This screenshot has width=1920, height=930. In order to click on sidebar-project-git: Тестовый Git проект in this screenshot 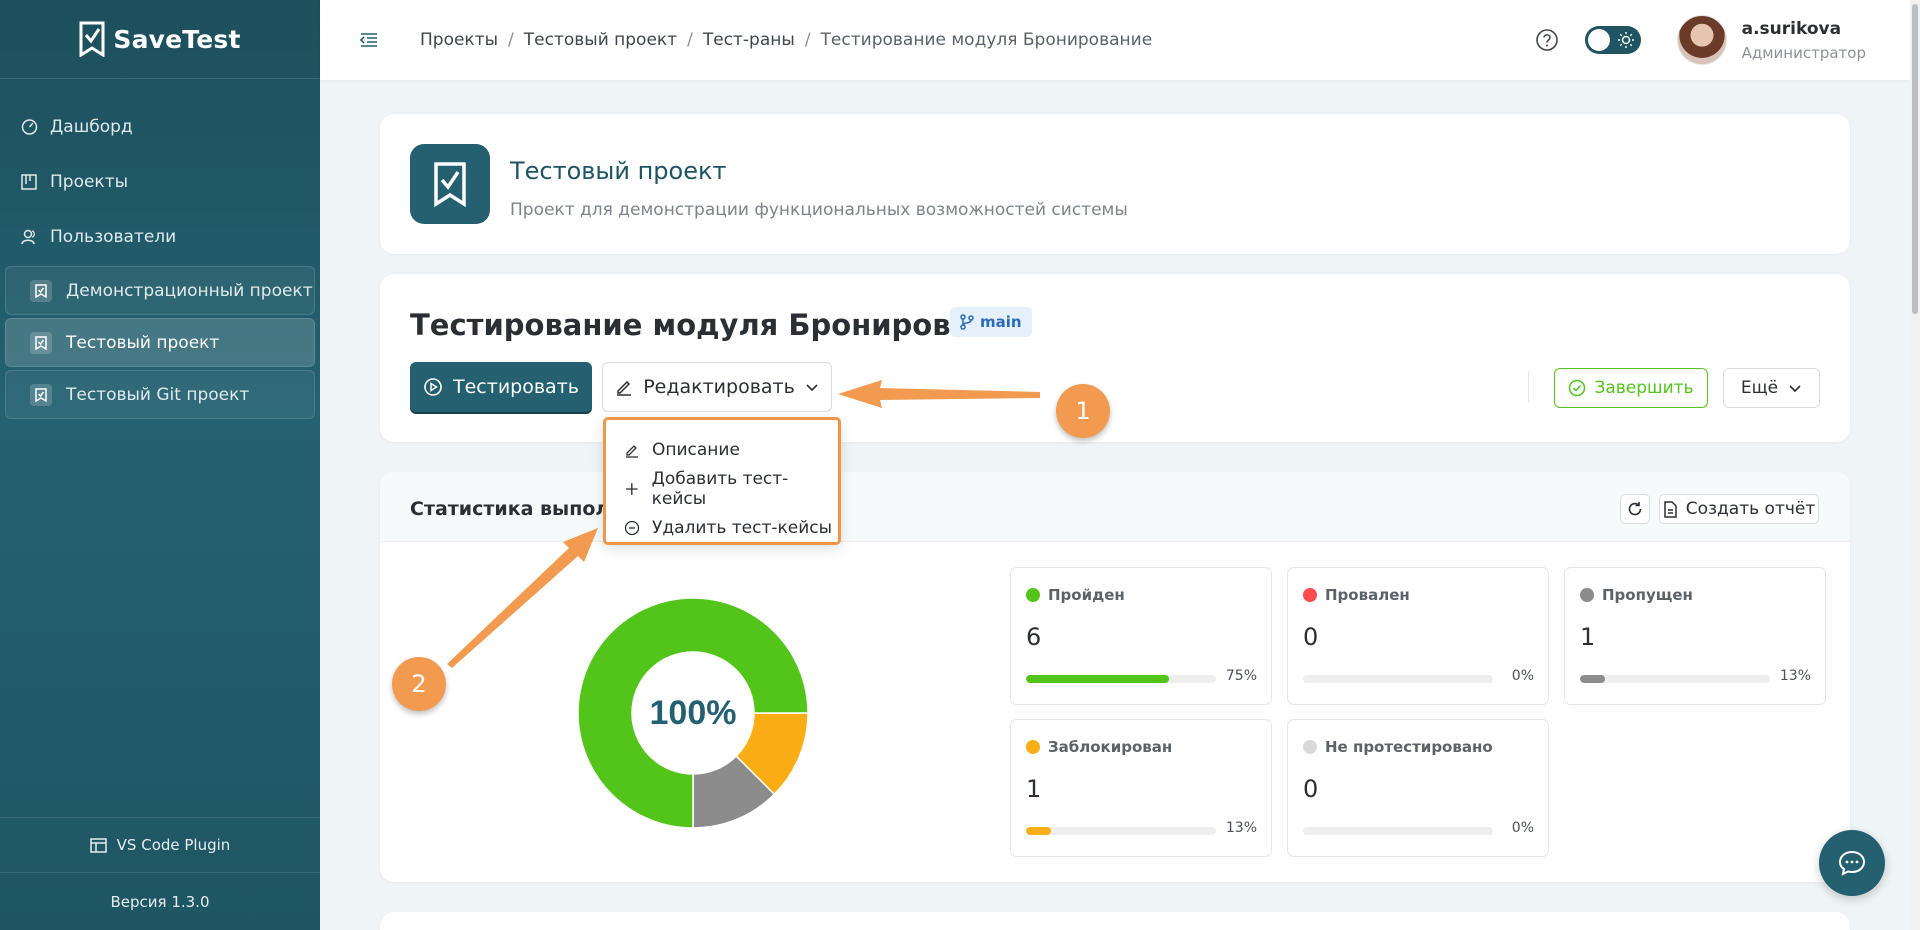, I will do `click(160, 394)`.